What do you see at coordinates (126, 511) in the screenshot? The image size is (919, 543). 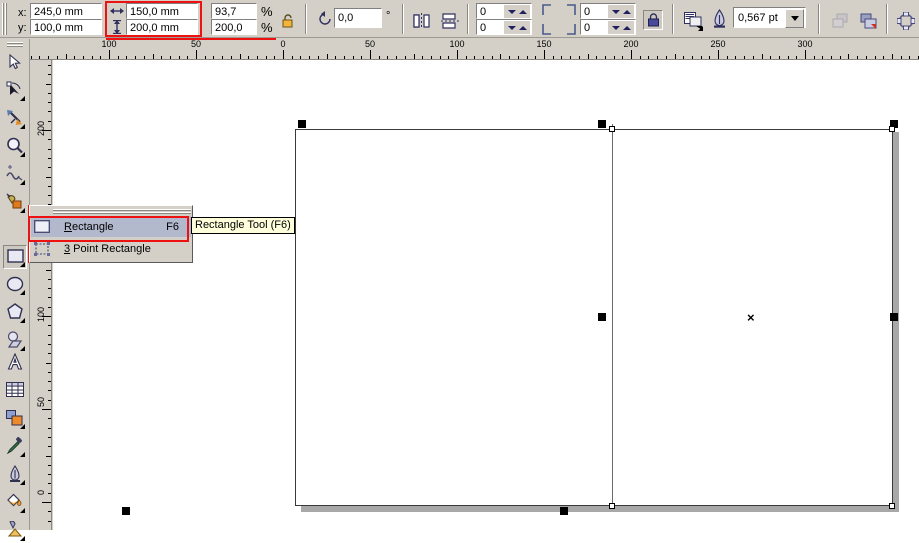 I see `selection-handle-bottom-left` at bounding box center [126, 511].